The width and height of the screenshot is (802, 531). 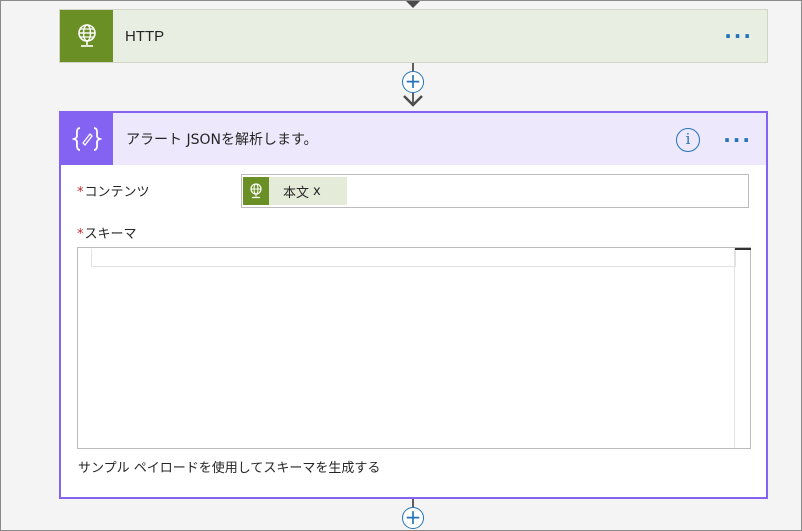 I want to click on http-action-title: HTTP, so click(x=145, y=36).